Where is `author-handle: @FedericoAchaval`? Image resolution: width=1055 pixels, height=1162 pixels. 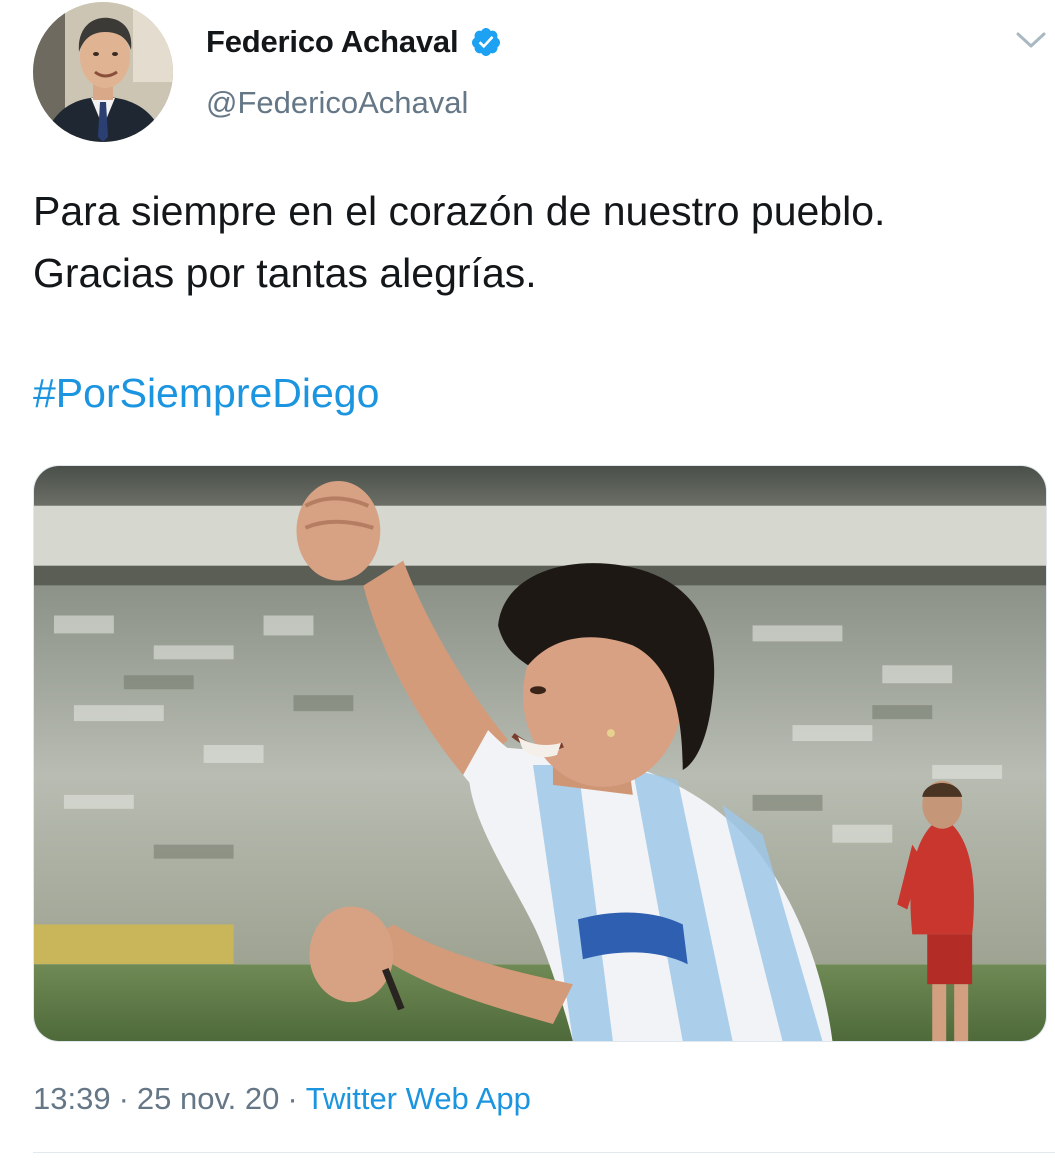 author-handle: @FedericoAchaval is located at coordinates (337, 103).